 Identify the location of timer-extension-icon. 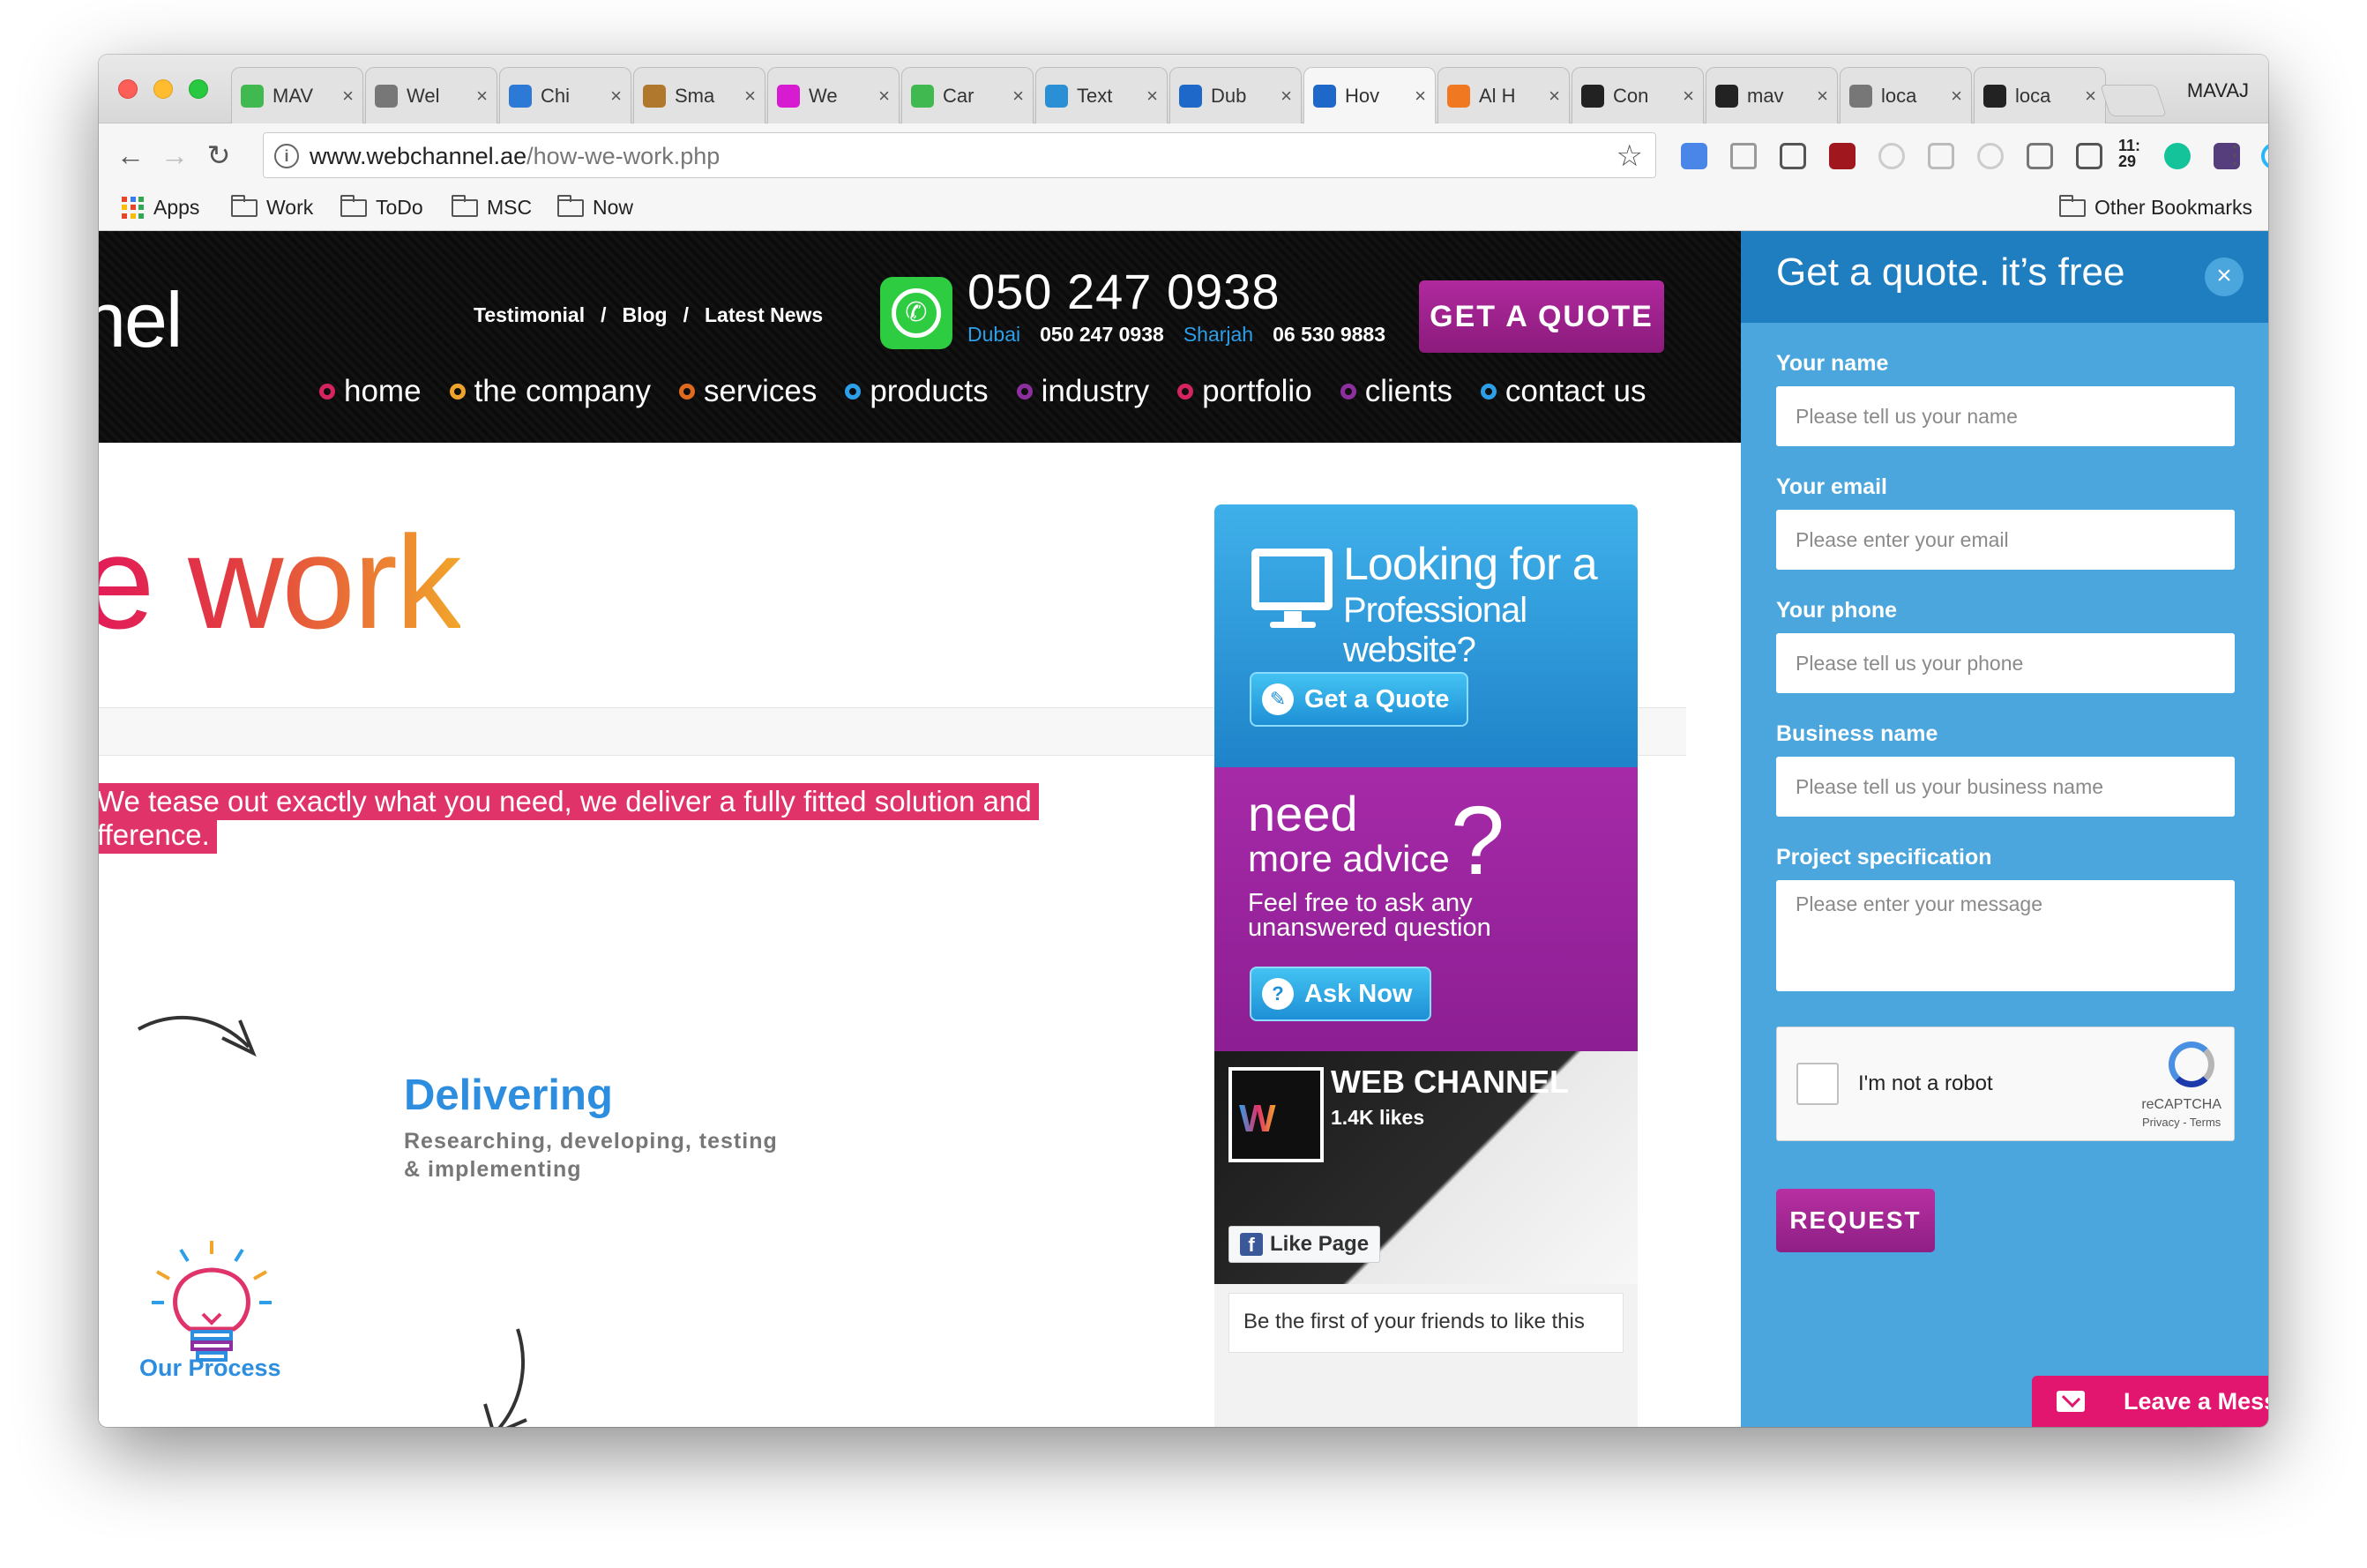
(1990, 156).